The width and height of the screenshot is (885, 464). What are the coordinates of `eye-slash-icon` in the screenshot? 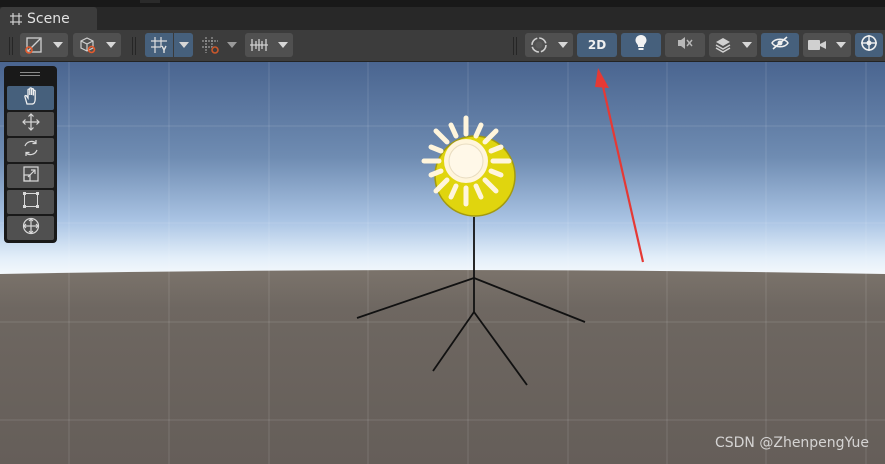 It's located at (780, 45).